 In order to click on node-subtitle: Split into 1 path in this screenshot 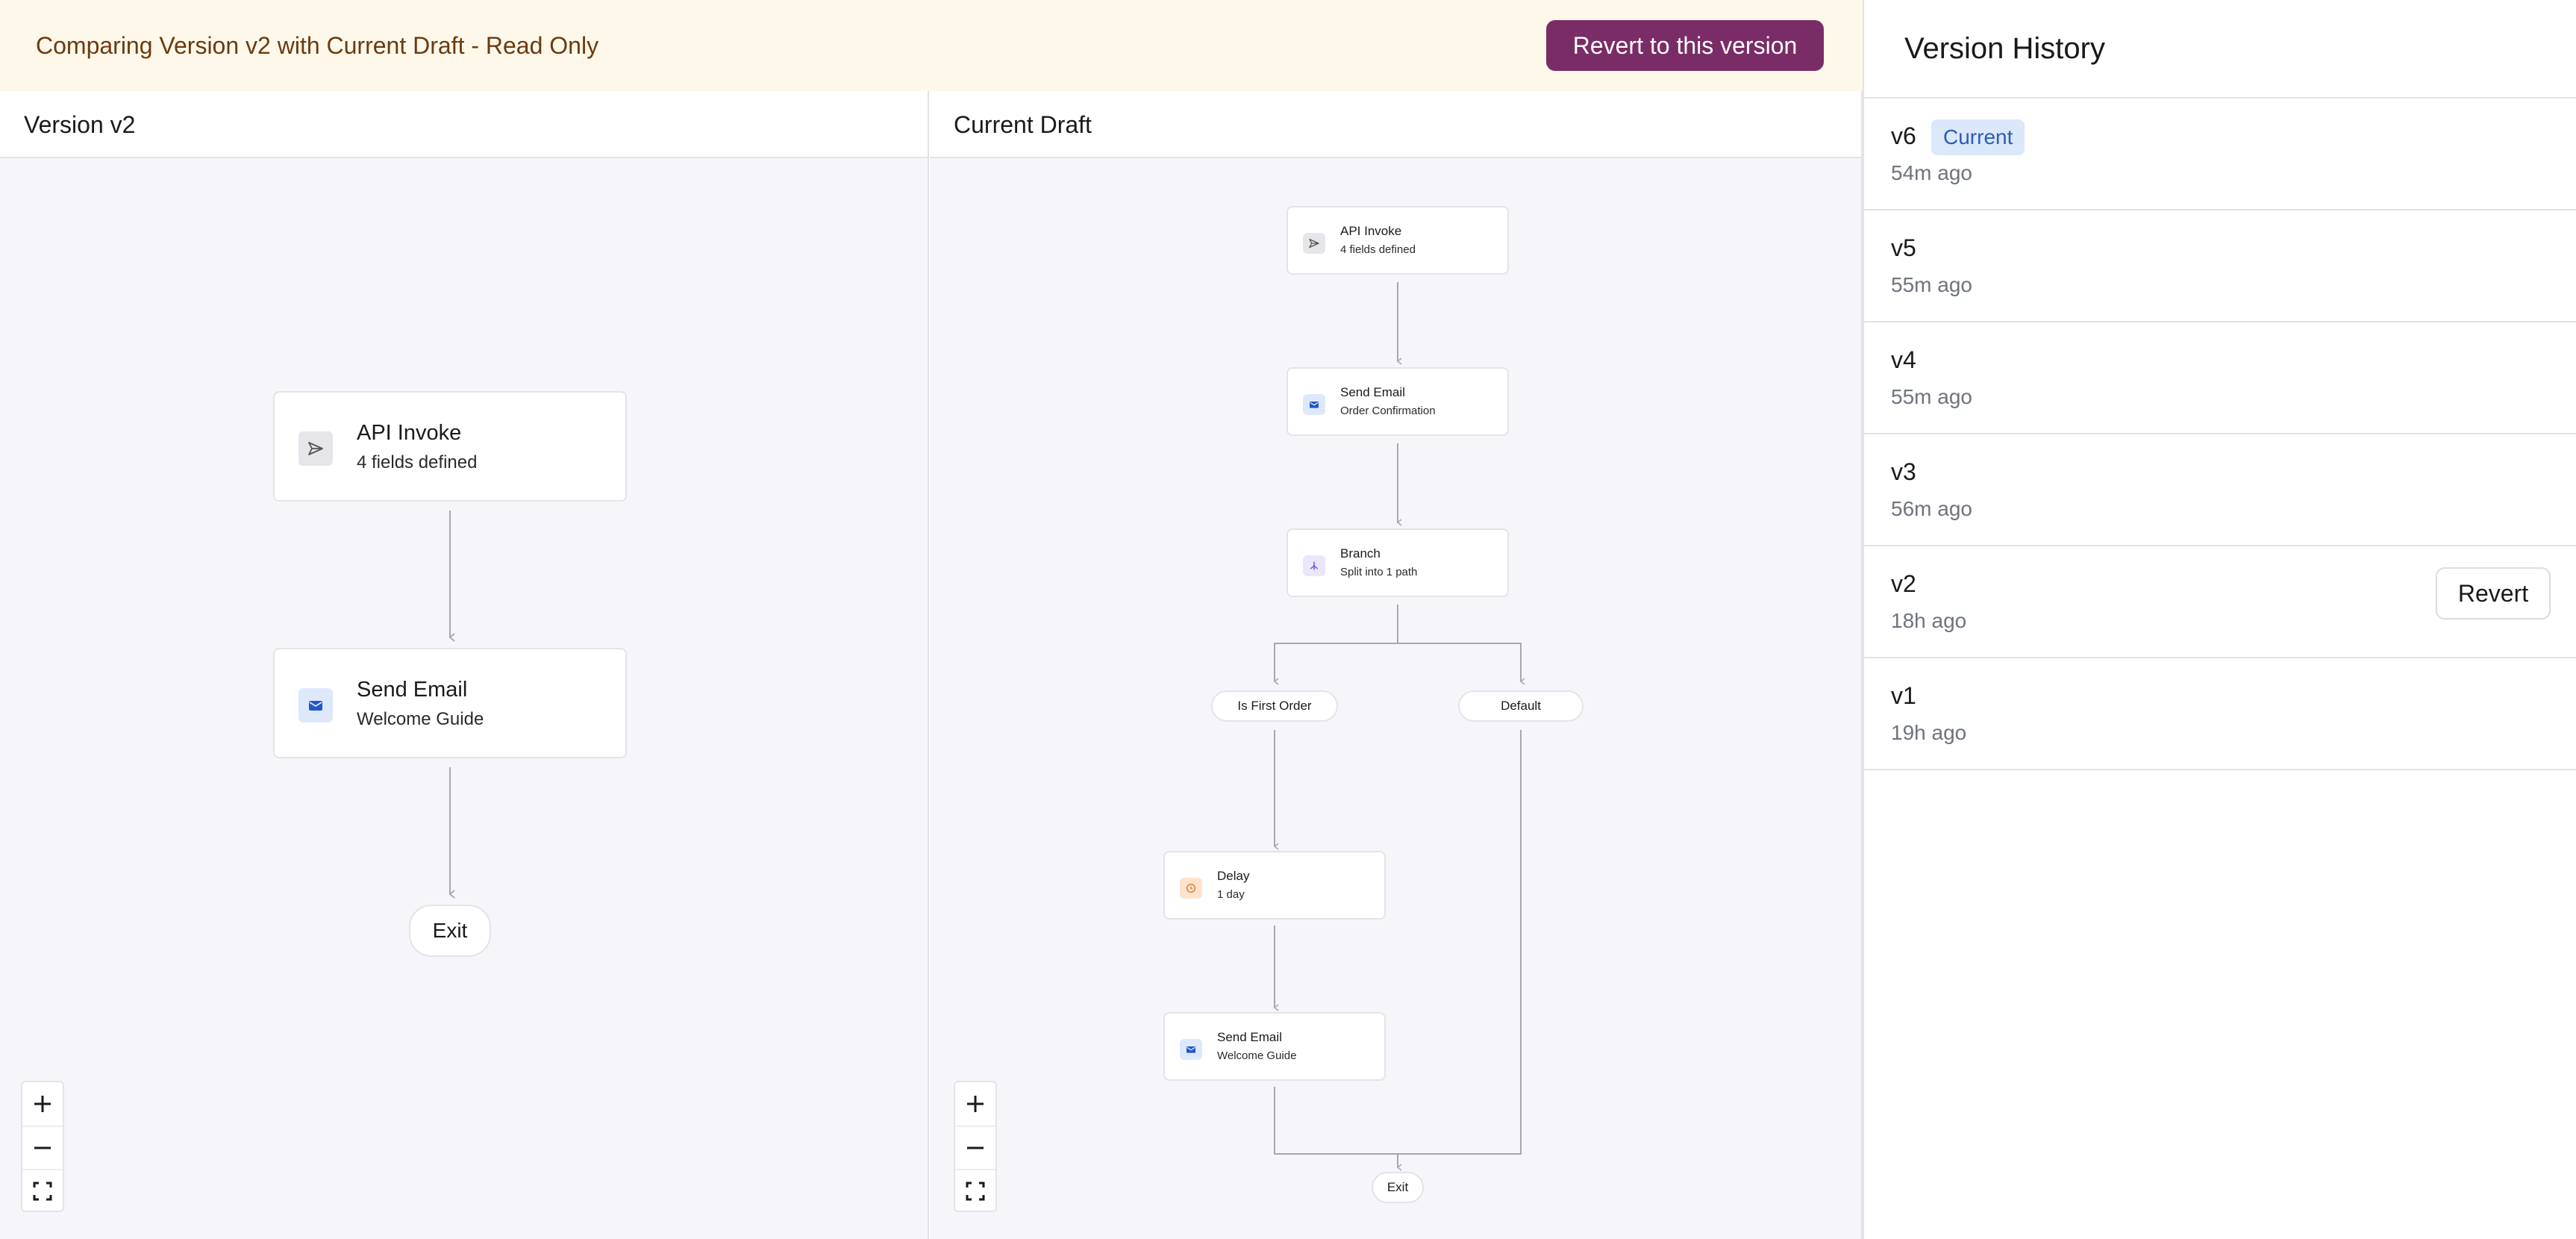, I will do `click(1379, 572)`.